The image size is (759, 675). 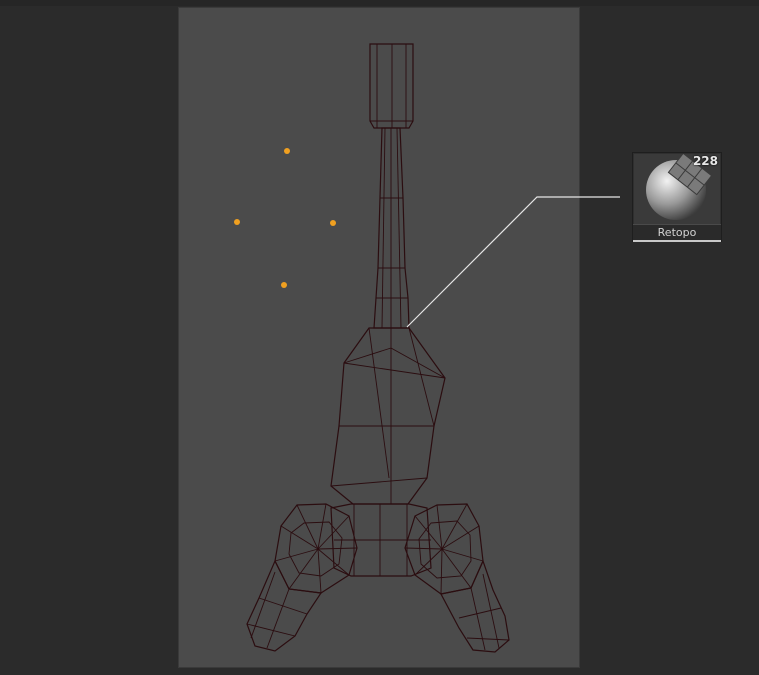 What do you see at coordinates (677, 232) in the screenshot?
I see `brush-label: Retopo` at bounding box center [677, 232].